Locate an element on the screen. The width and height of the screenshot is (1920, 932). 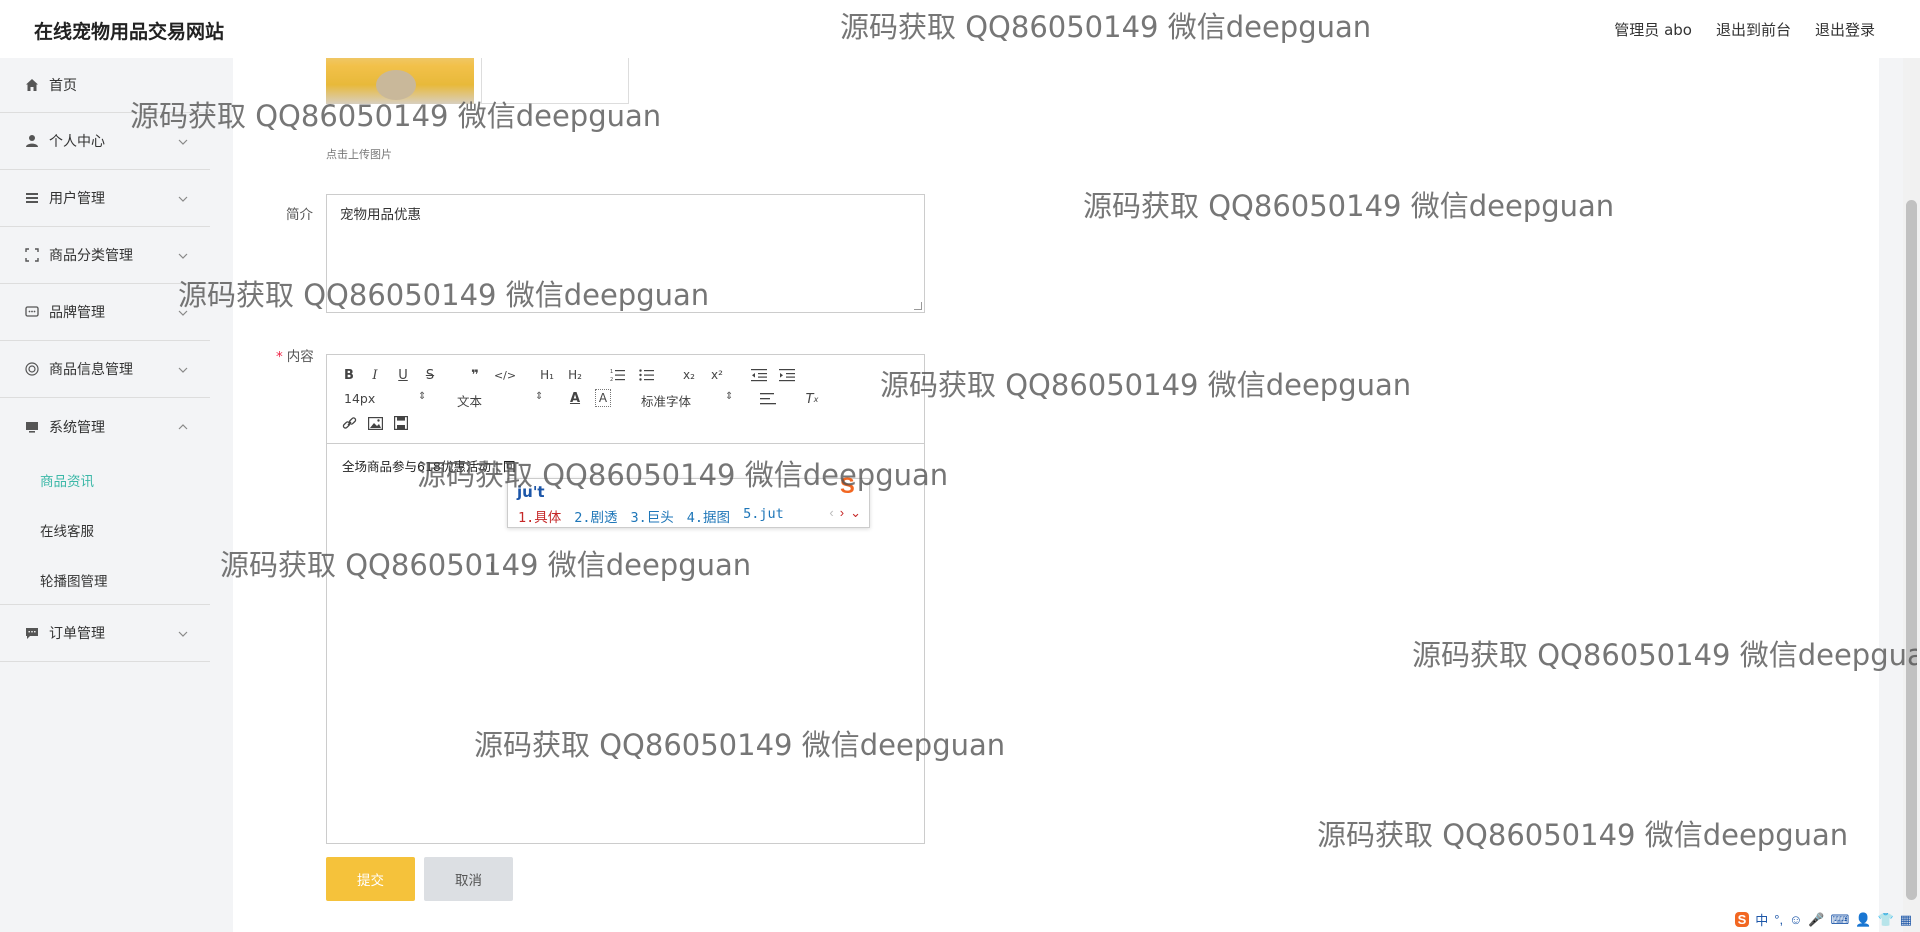
cancel-button: 取消 is located at coordinates (468, 879).